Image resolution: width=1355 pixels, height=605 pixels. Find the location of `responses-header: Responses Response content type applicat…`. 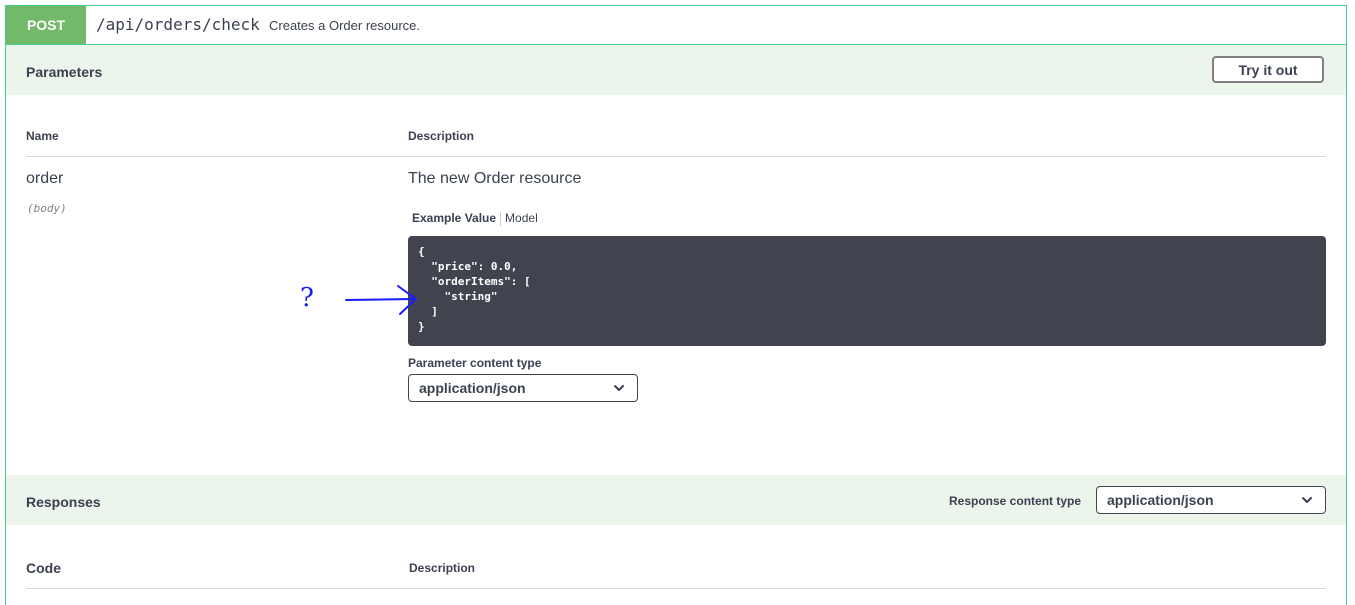

responses-header: Responses Response content type applicat… is located at coordinates (676, 500).